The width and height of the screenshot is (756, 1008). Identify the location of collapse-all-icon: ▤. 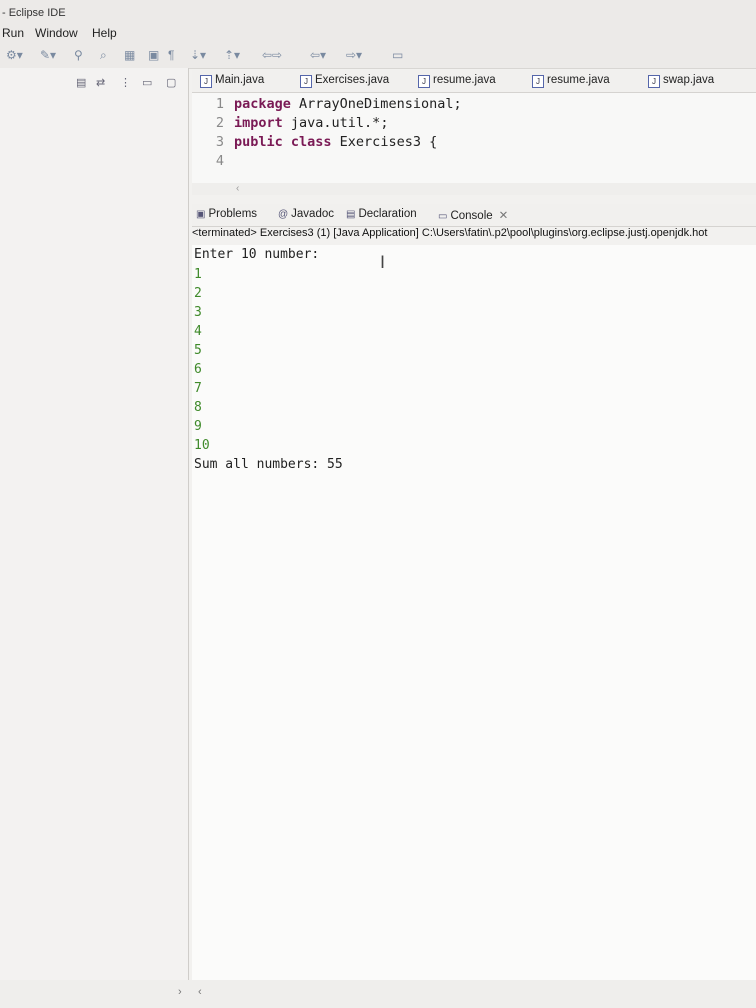
(81, 82).